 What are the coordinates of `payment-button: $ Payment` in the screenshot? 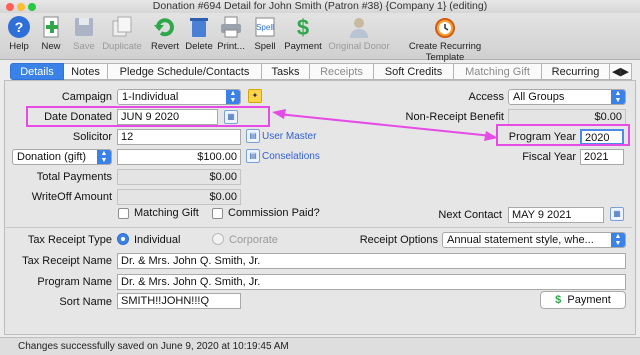 It's located at (303, 33).